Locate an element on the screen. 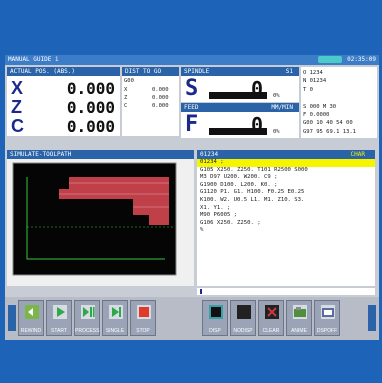 This screenshot has width=382, height=383. axis-c-value: 0.000 is located at coordinates (90, 126).